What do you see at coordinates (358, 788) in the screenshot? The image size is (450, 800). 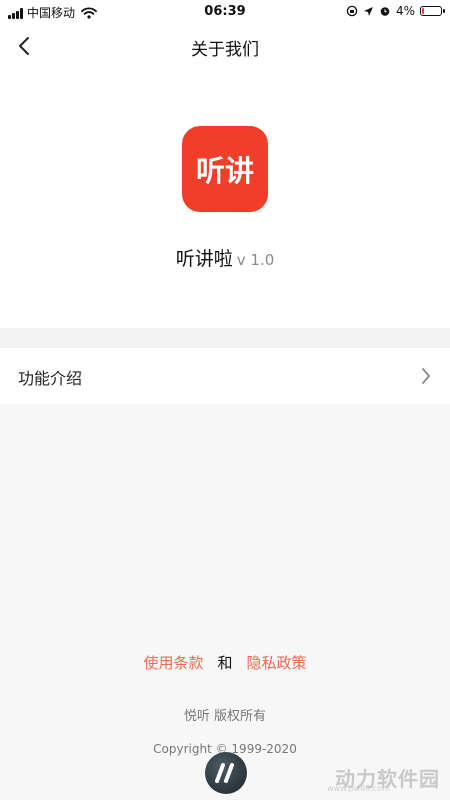 I see `watermark-url: www.pw88.com` at bounding box center [358, 788].